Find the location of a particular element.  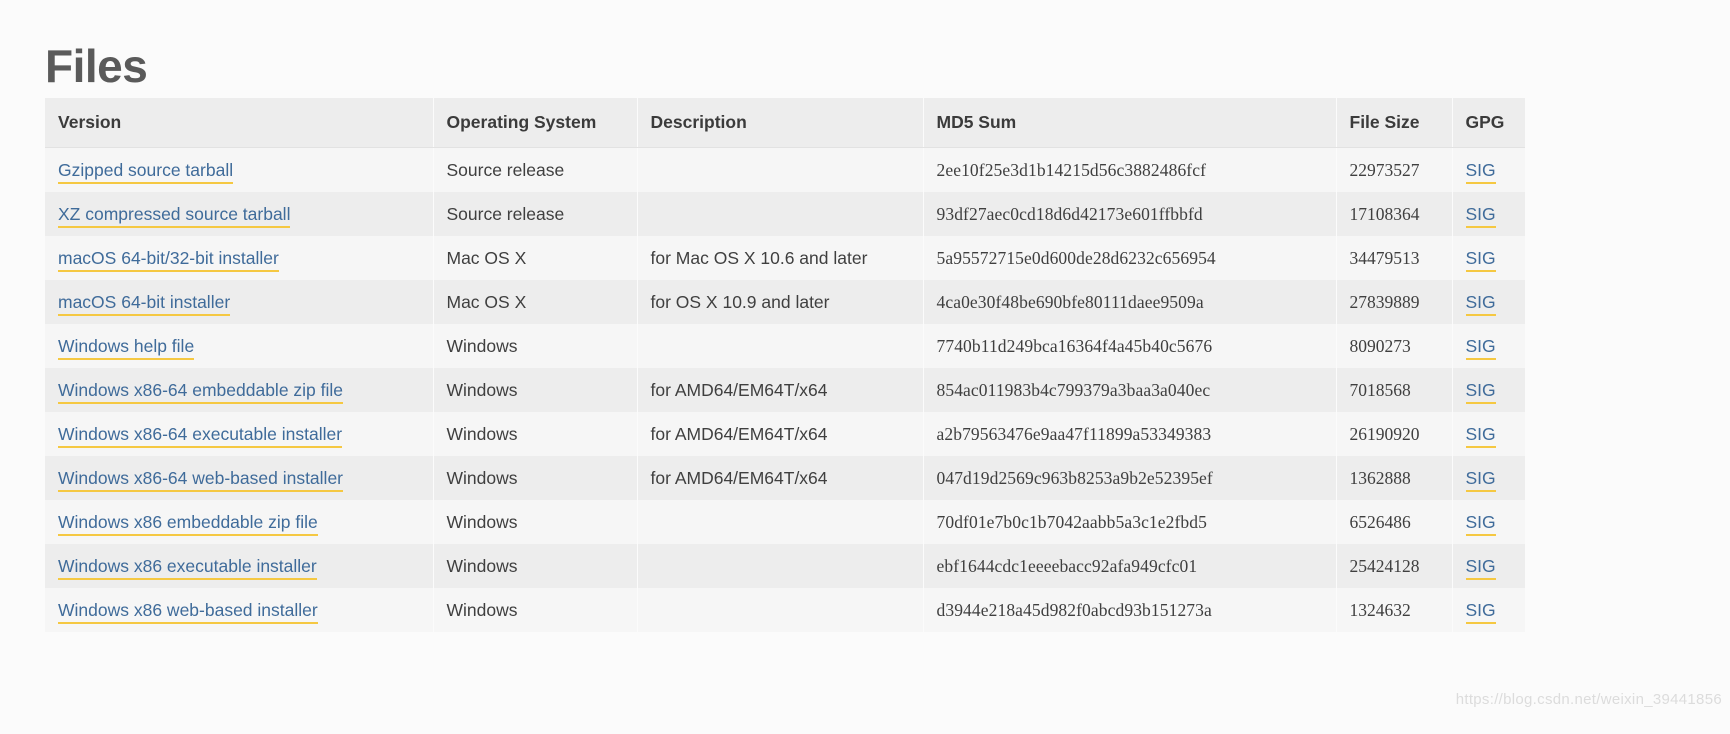

cell-version: Windows x86-64 web-based installer is located at coordinates (239, 478).